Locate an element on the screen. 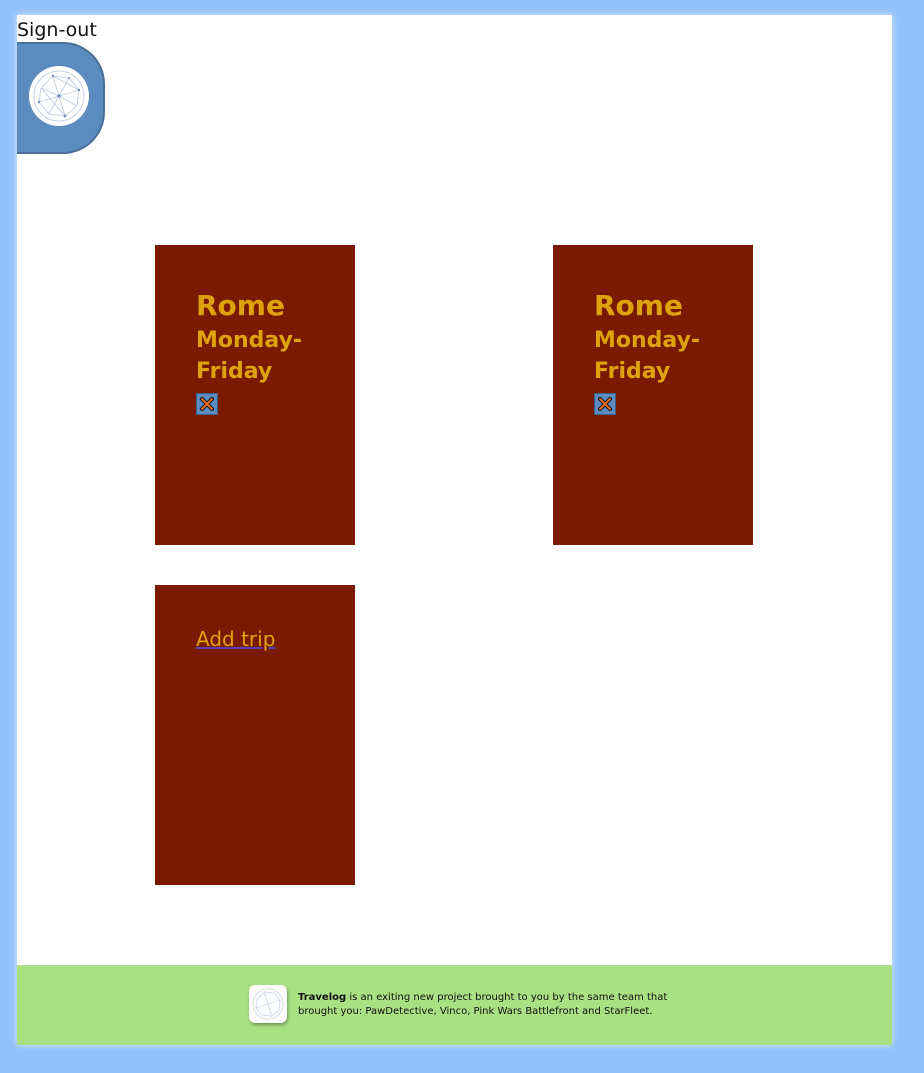 This screenshot has width=924, height=1073. footer-brand: Travelog is located at coordinates (322, 997).